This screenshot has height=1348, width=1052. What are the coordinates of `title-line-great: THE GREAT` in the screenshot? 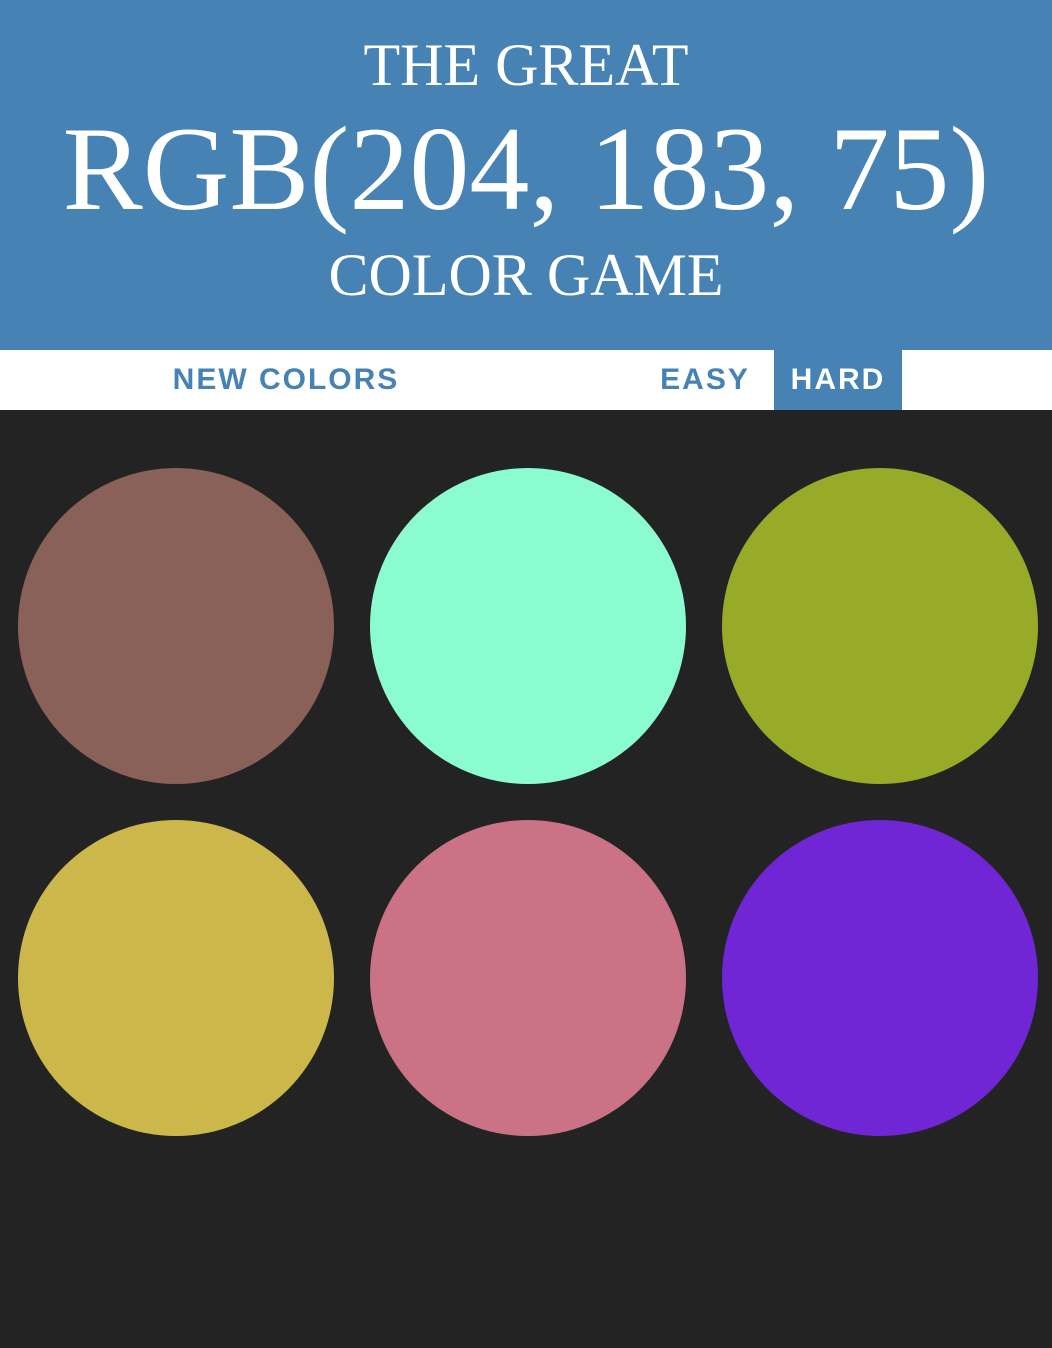 It's located at (526, 65).